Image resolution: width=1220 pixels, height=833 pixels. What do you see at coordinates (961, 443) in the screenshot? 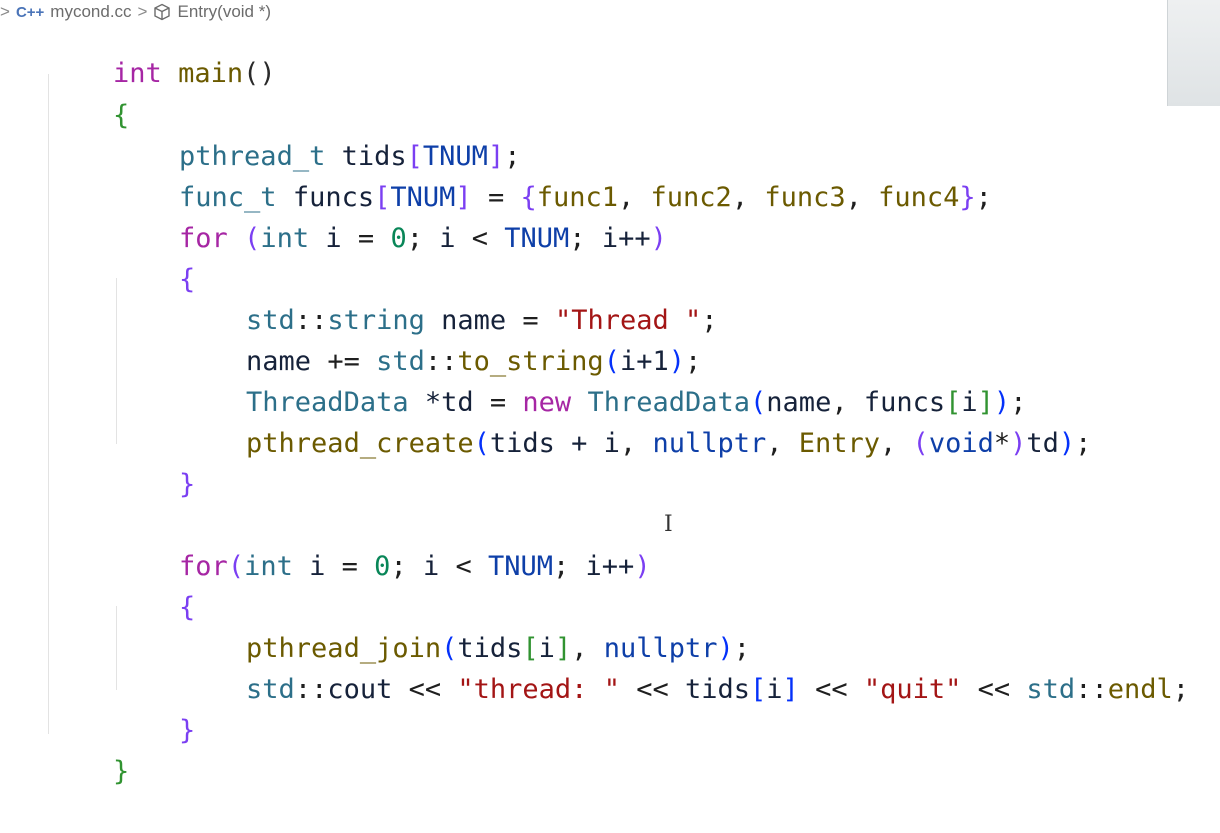
I see `token-type: void` at bounding box center [961, 443].